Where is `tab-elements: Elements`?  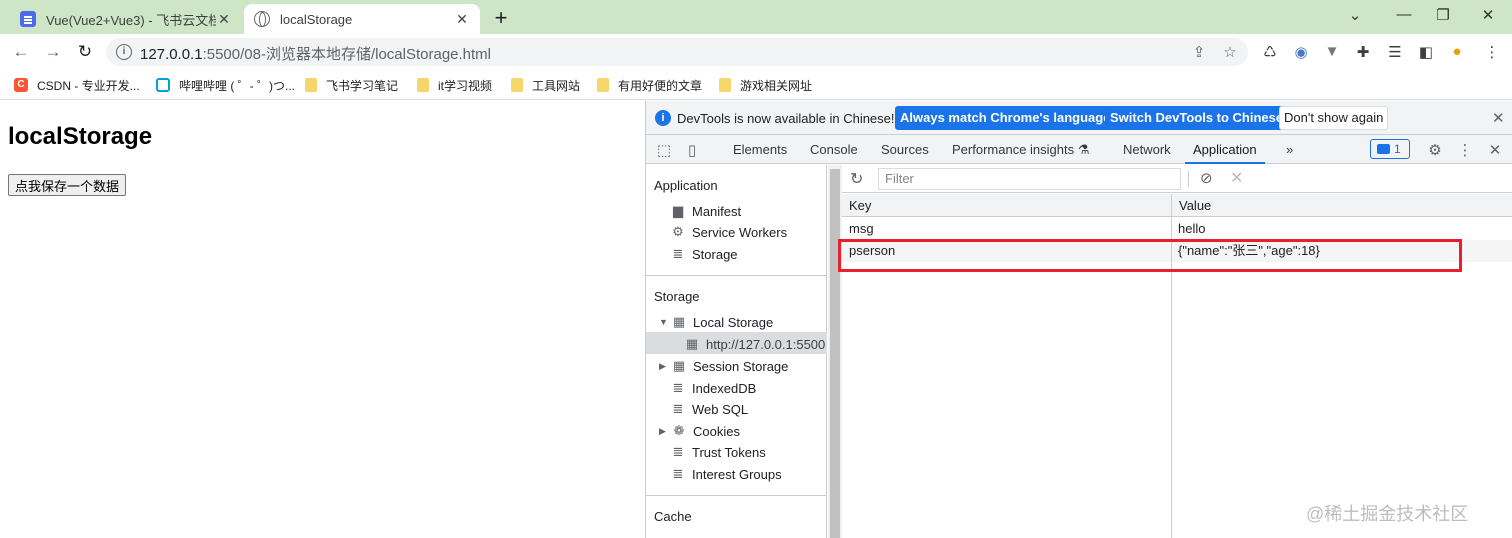
tab-elements: Elements is located at coordinates (760, 149).